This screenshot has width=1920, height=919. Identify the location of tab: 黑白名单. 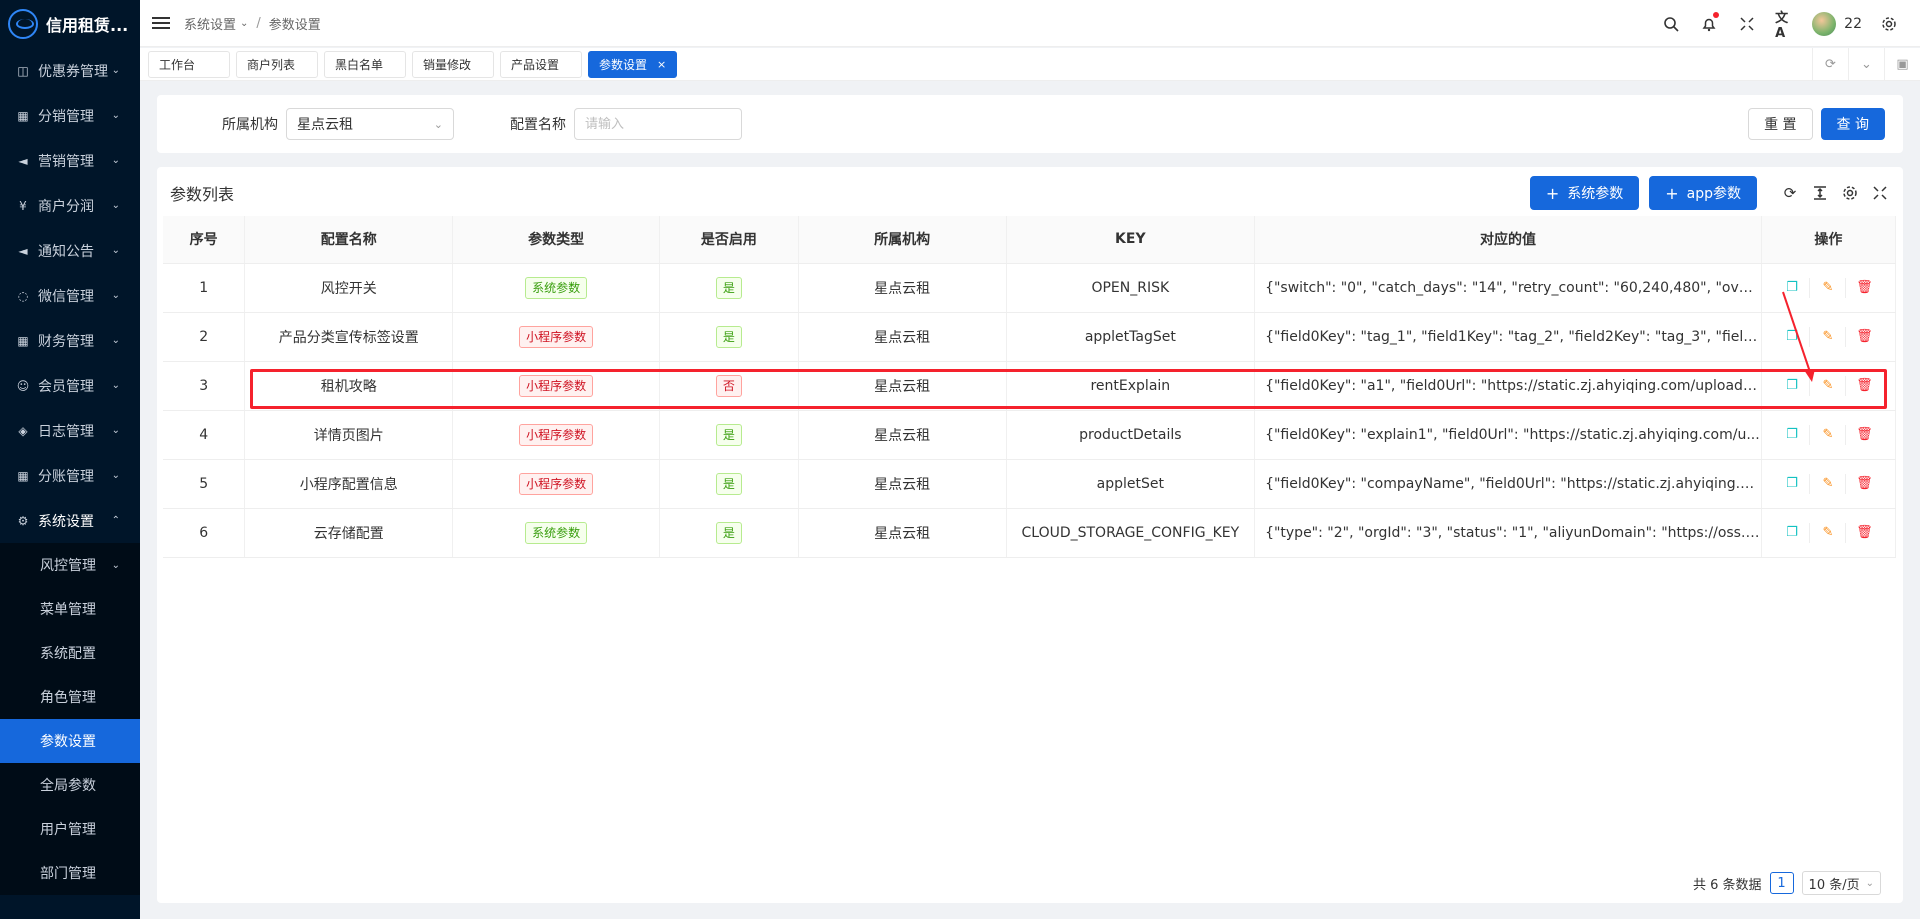
(365, 64).